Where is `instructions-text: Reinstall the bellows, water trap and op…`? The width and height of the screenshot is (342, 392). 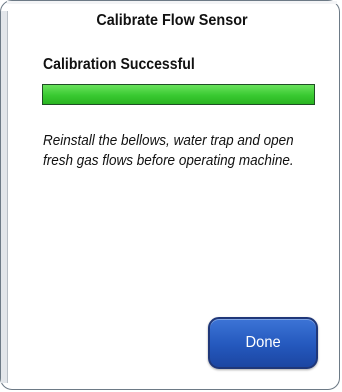 instructions-text: Reinstall the bellows, water trap and op… is located at coordinates (168, 150).